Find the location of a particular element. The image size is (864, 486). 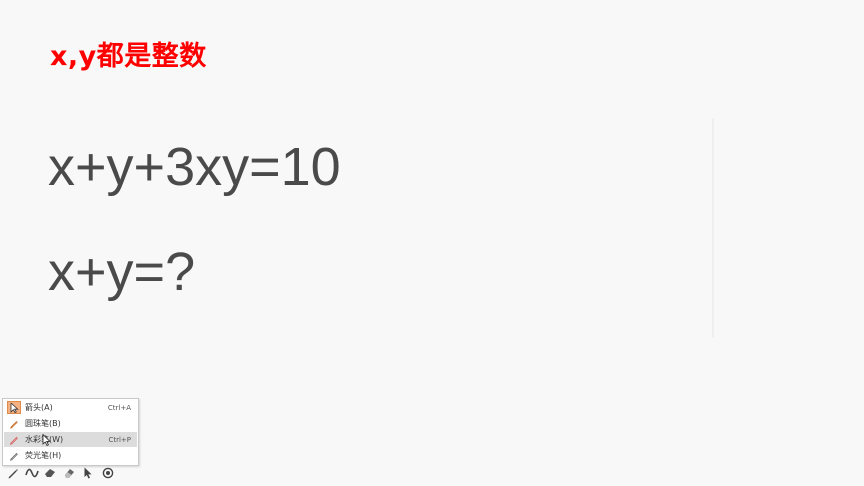

slide-guide-line is located at coordinates (713, 228).